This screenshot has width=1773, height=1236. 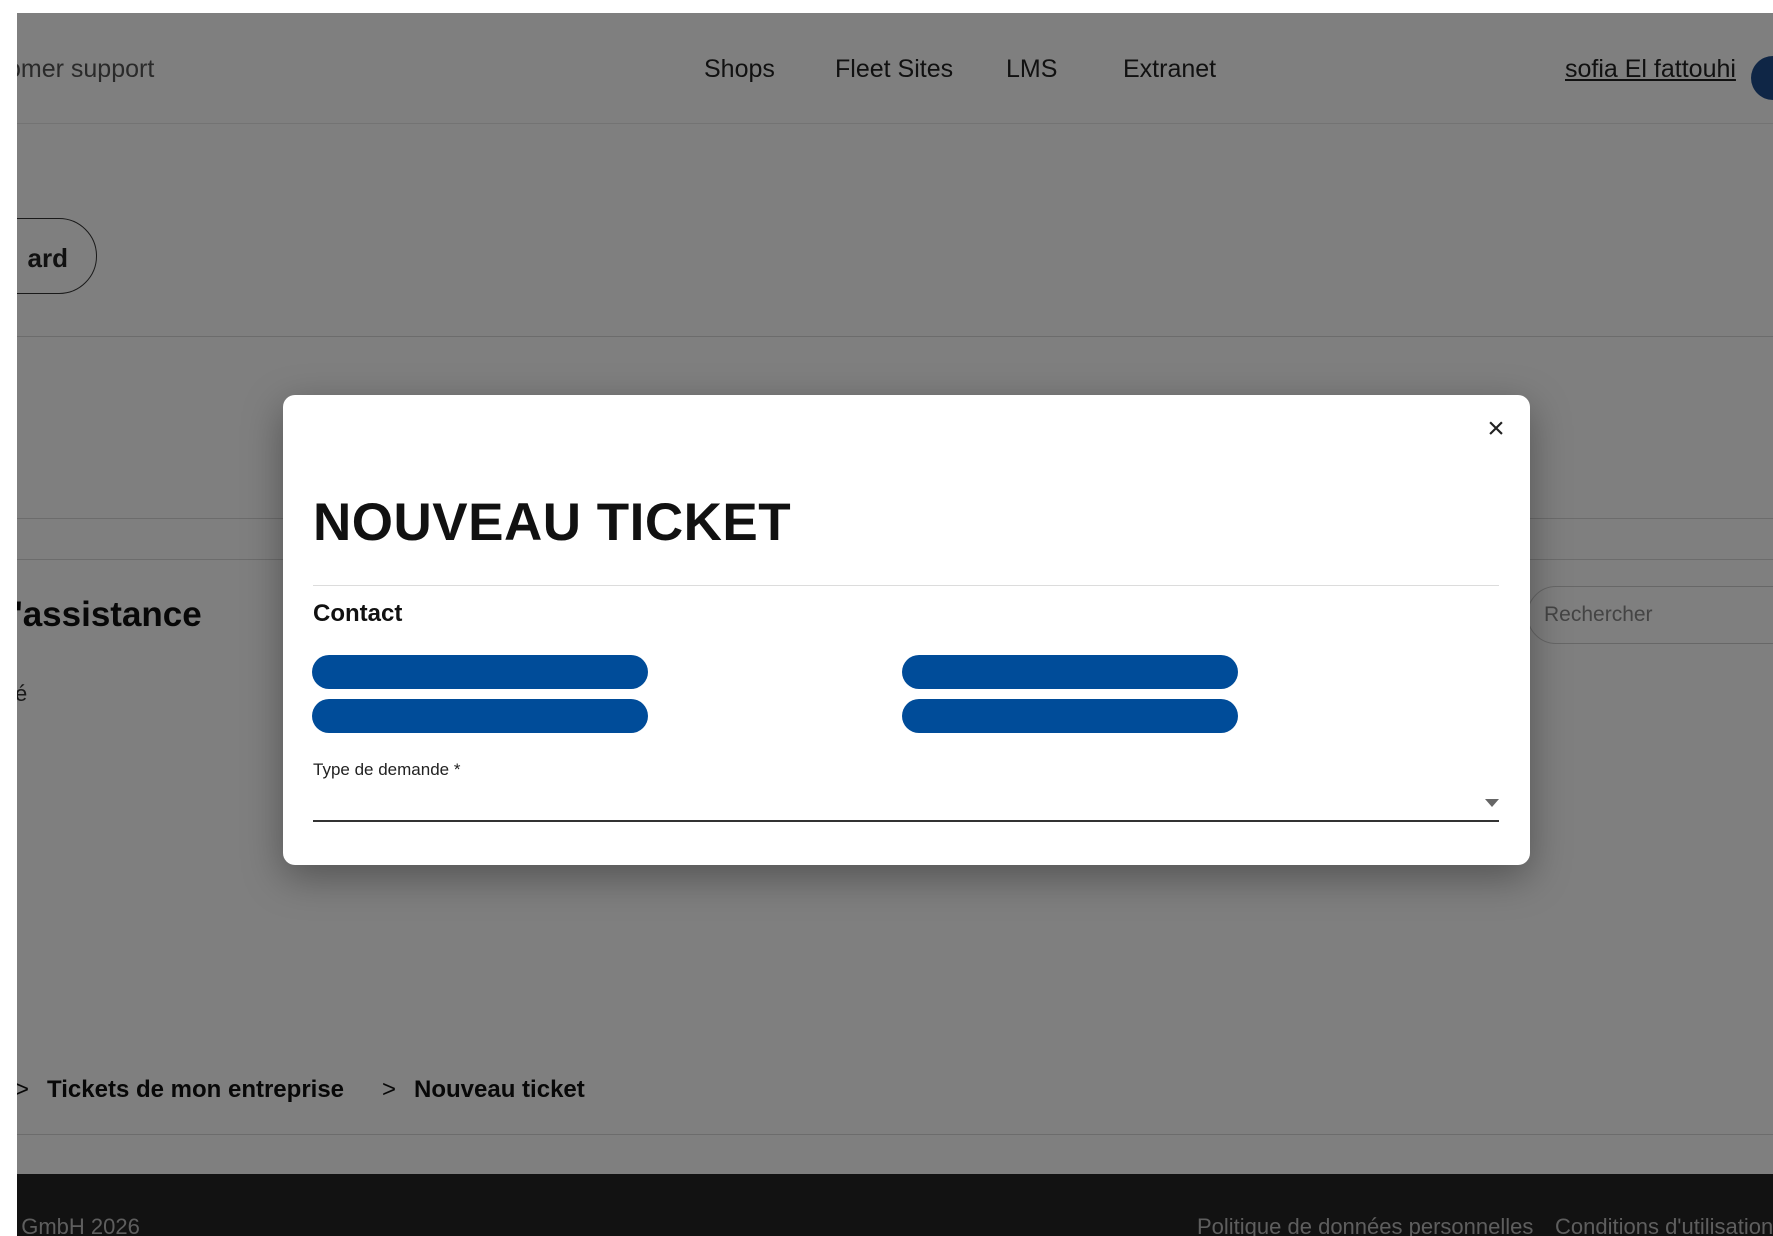 I want to click on chevron-down-icon, so click(x=1492, y=803).